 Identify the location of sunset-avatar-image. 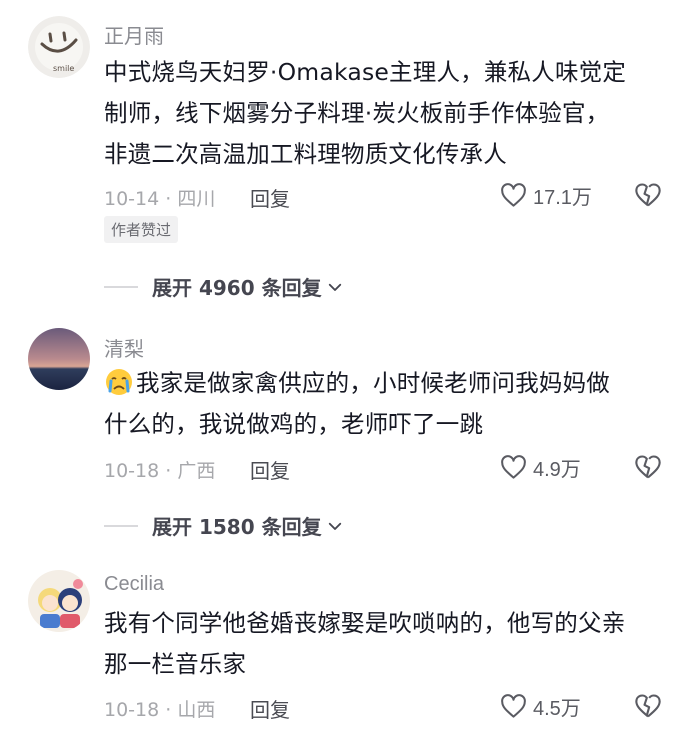
(59, 359).